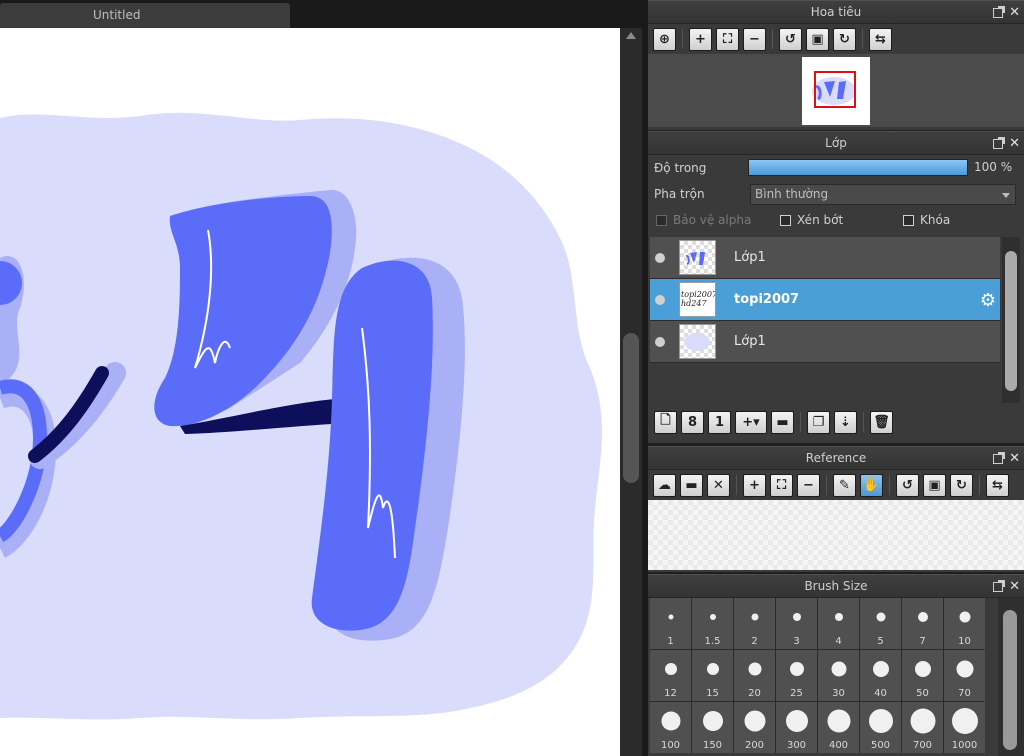 The height and width of the screenshot is (756, 1024). What do you see at coordinates (703, 220) in the screenshot?
I see `protect-alpha-checkbox: Bảo vệ alpha` at bounding box center [703, 220].